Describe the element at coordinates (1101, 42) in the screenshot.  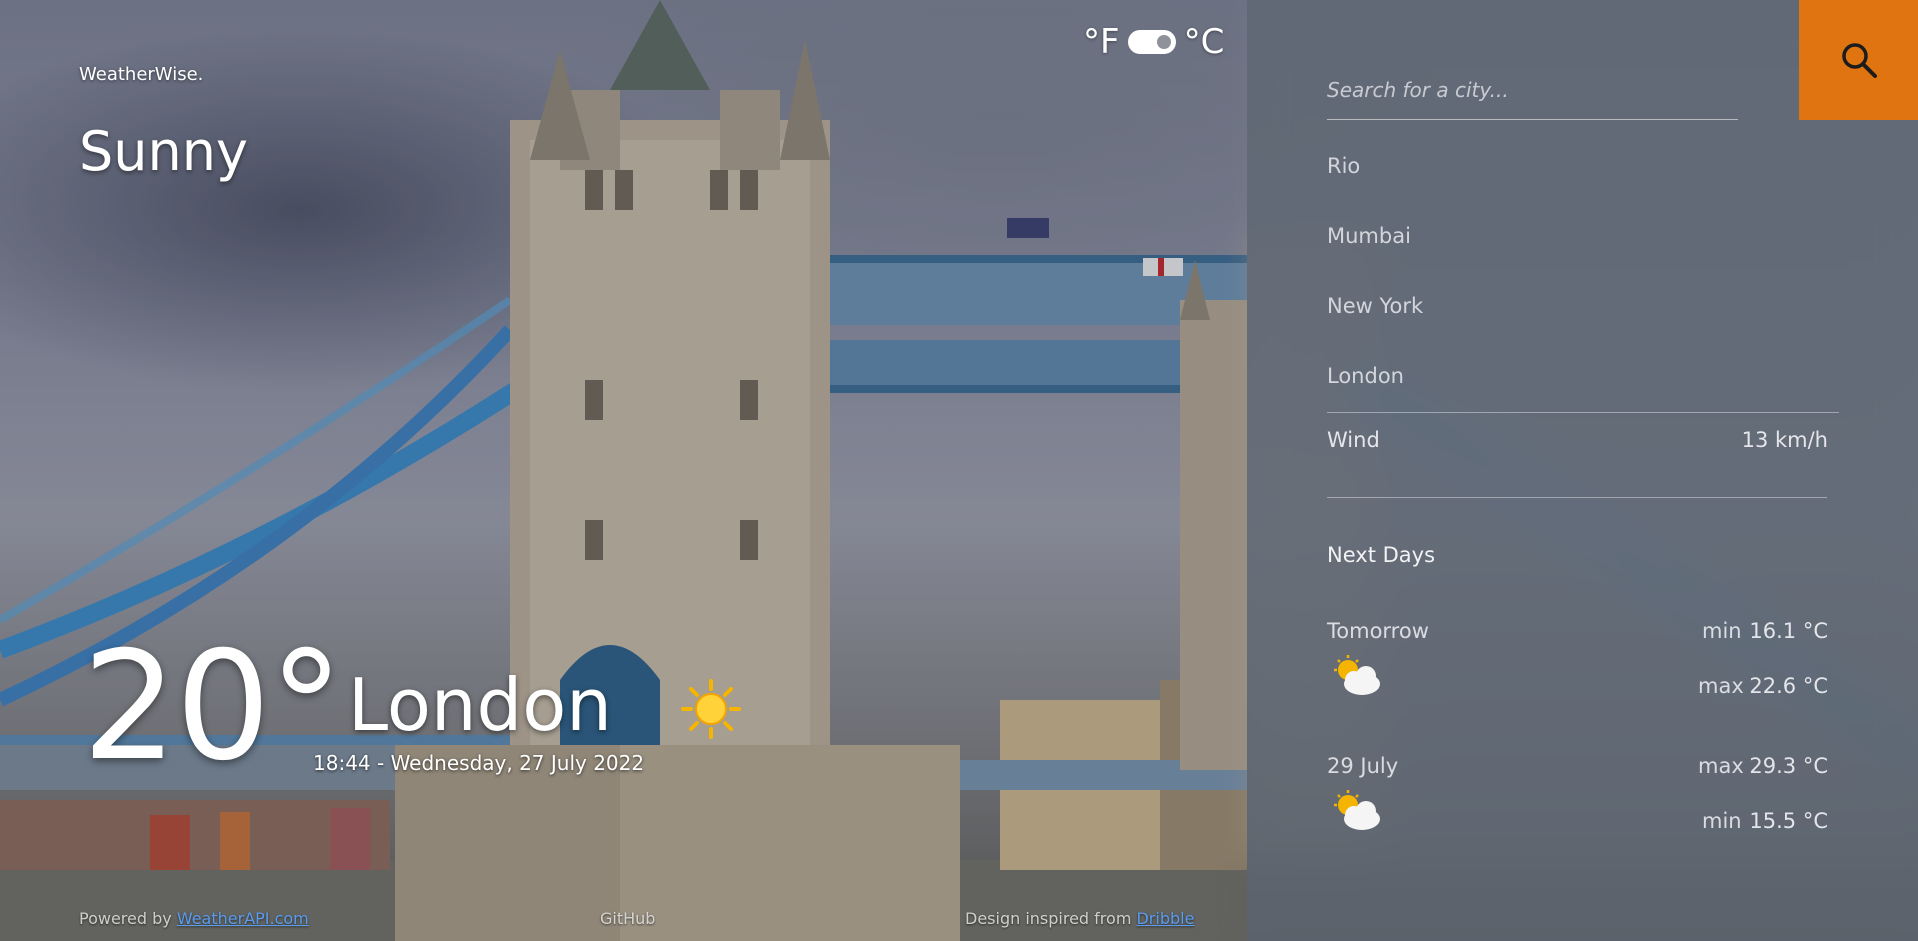
I see `fahrenheit-label: °F` at that location.